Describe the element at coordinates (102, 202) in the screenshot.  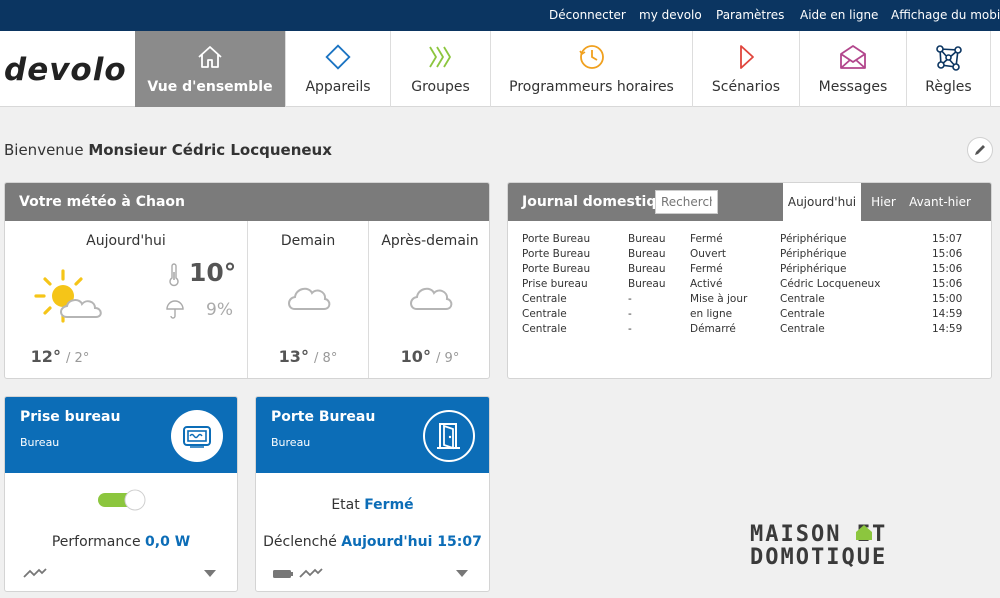
I see `weather-title: Votre météo à Chaon` at that location.